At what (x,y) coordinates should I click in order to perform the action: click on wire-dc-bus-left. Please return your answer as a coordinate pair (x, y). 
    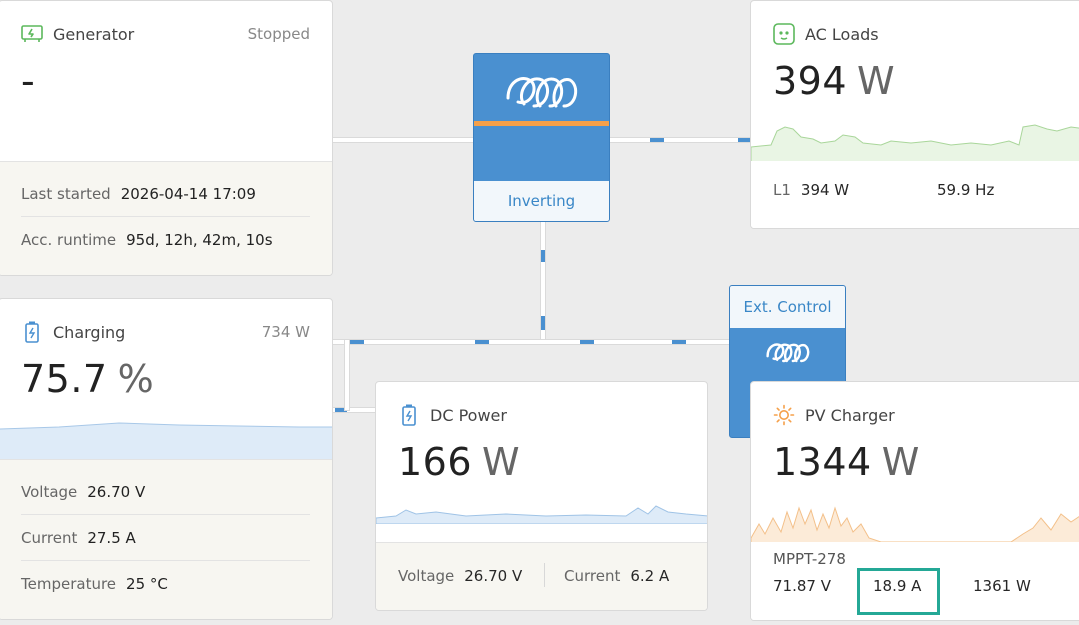
    Looking at the image, I should click on (347, 375).